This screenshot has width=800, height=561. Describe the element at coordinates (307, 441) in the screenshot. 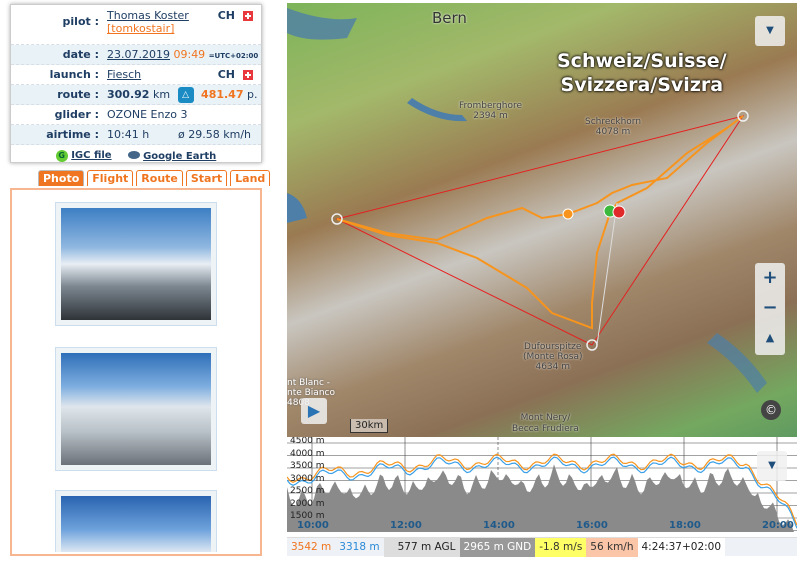

I see `y-tick-label: 4500 m` at that location.